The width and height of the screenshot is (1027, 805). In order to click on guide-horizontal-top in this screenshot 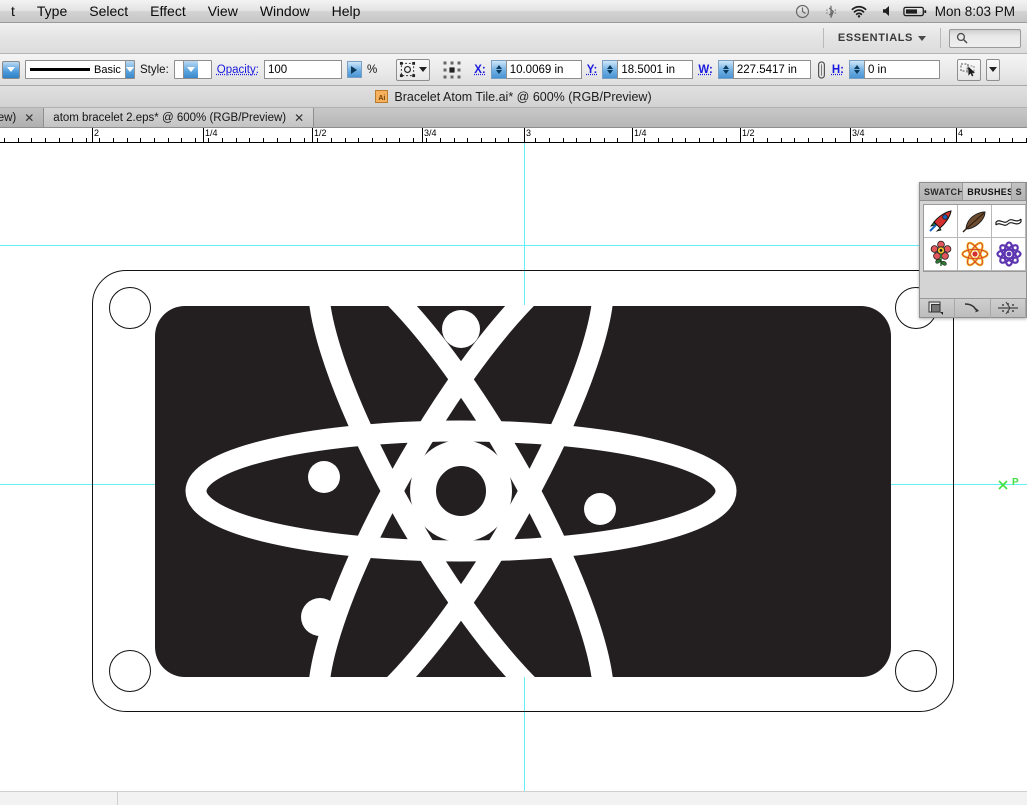, I will do `click(513, 245)`.